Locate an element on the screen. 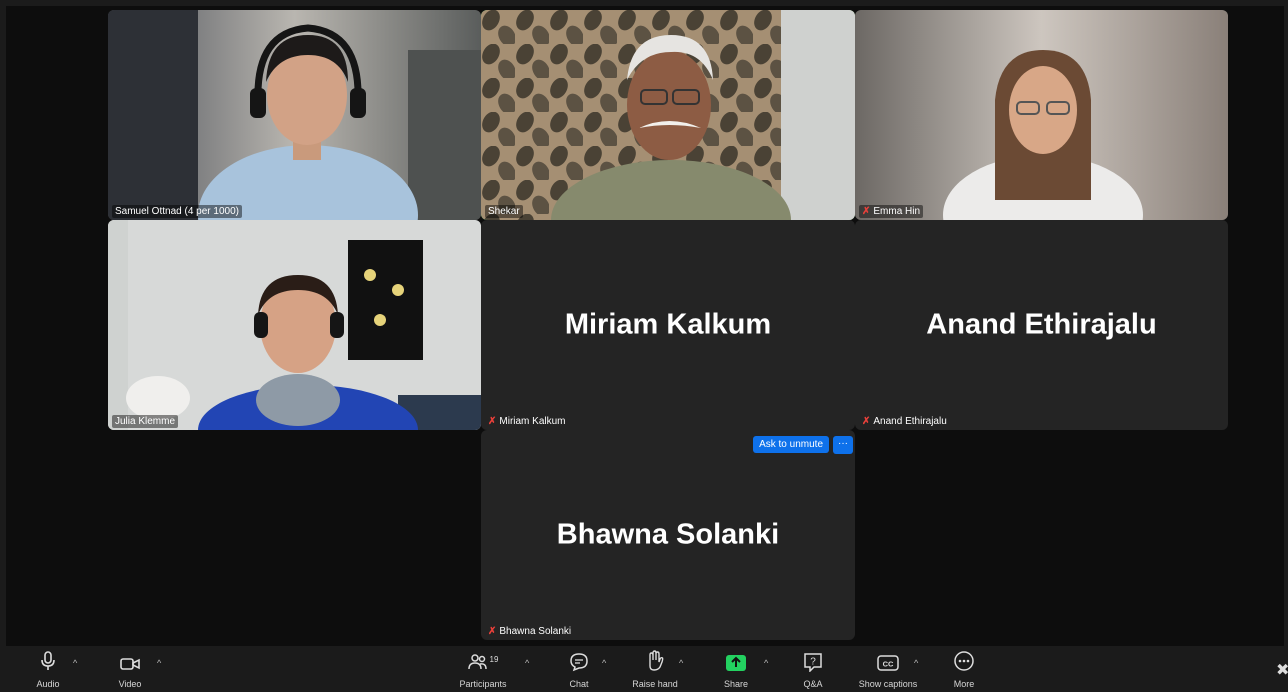 Image resolution: width=1288 pixels, height=692 pixels. show-captions-label: Show captions is located at coordinates (888, 684).